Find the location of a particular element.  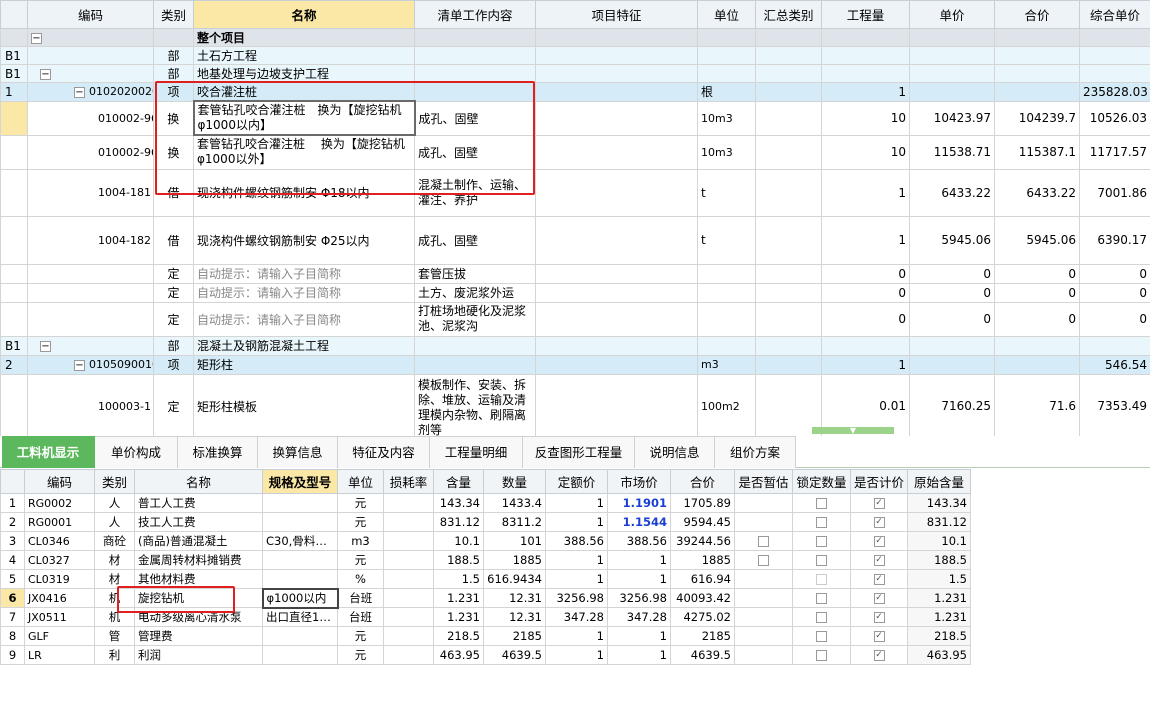

name-cell: 现浇构件螺纹钢筋制安 Φ18以内 is located at coordinates (304, 192).